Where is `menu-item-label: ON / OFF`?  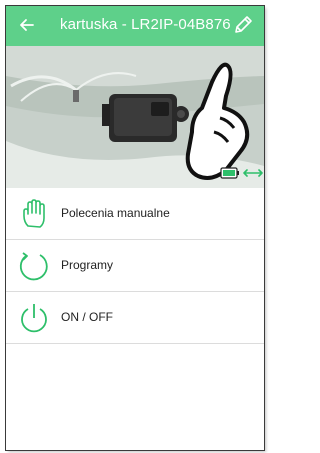 menu-item-label: ON / OFF is located at coordinates (87, 317).